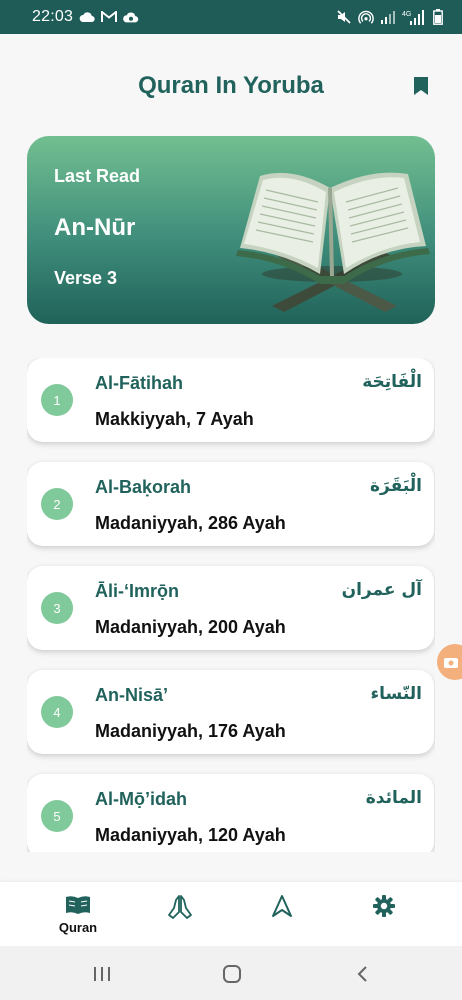  Describe the element at coordinates (231, 914) in the screenshot. I see `bottom-navigation: Quran` at that location.